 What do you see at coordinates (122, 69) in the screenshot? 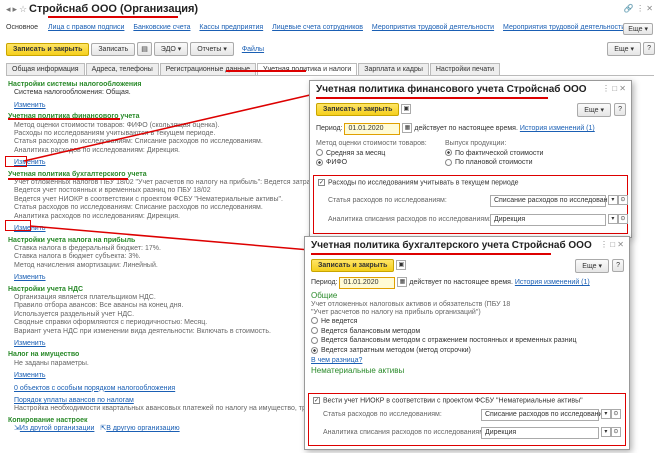
I see `tab-addresses: Адреса, телефоны` at bounding box center [122, 69].